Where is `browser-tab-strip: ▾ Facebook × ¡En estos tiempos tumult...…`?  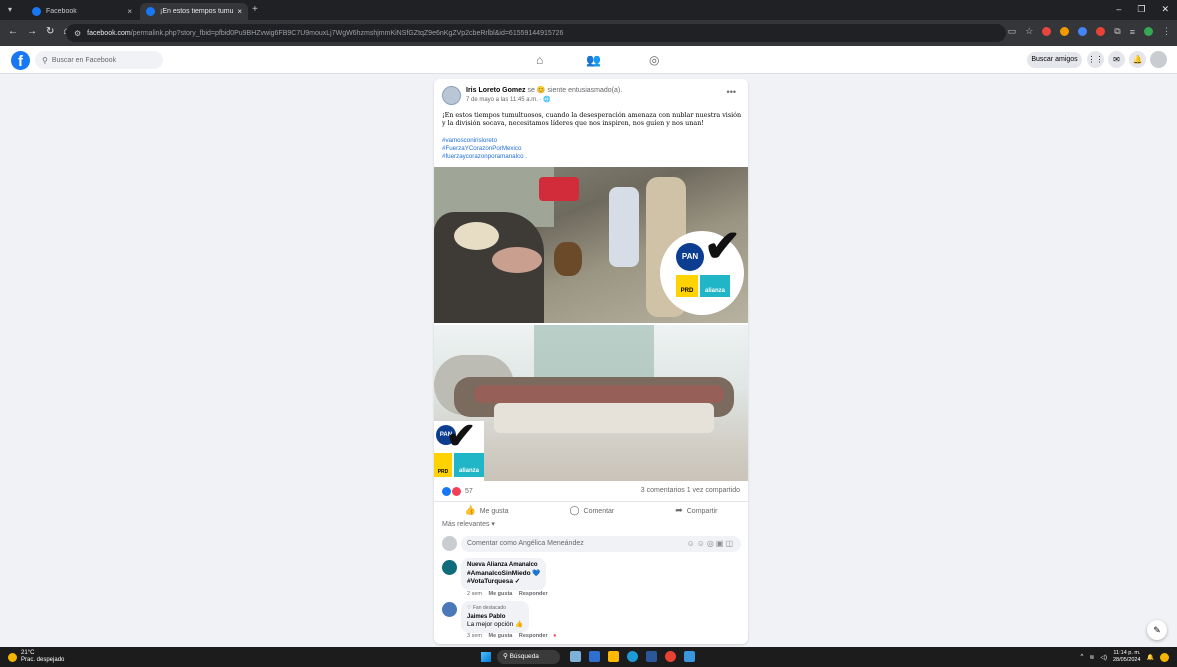
browser-tab-strip: ▾ Facebook × ¡En estos tiempos tumult...… is located at coordinates (588, 10).